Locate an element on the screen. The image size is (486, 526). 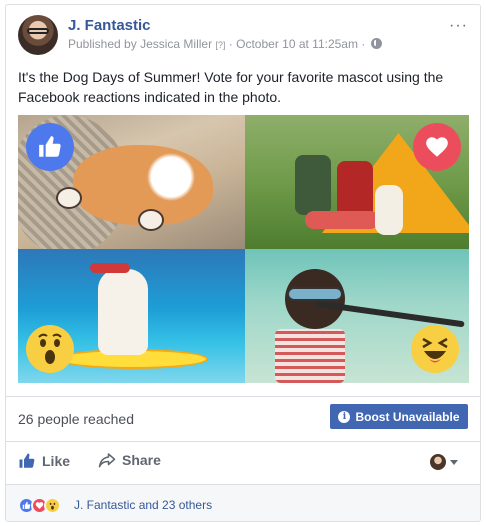
author-name: J. Fantastic is located at coordinates (109, 25).